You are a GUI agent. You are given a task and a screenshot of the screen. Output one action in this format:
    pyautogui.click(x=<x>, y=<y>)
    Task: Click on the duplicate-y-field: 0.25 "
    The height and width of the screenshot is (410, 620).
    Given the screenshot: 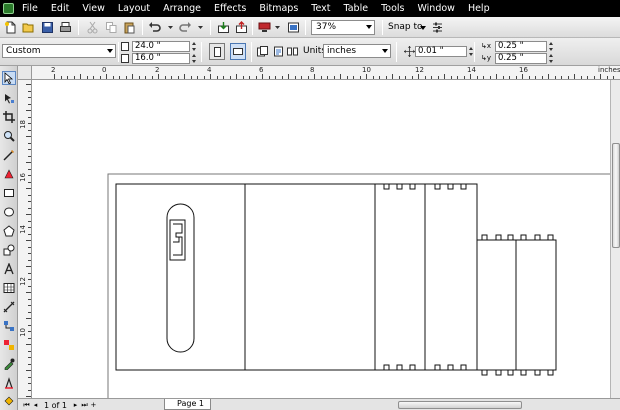 What is the action you would take?
    pyautogui.click(x=521, y=58)
    